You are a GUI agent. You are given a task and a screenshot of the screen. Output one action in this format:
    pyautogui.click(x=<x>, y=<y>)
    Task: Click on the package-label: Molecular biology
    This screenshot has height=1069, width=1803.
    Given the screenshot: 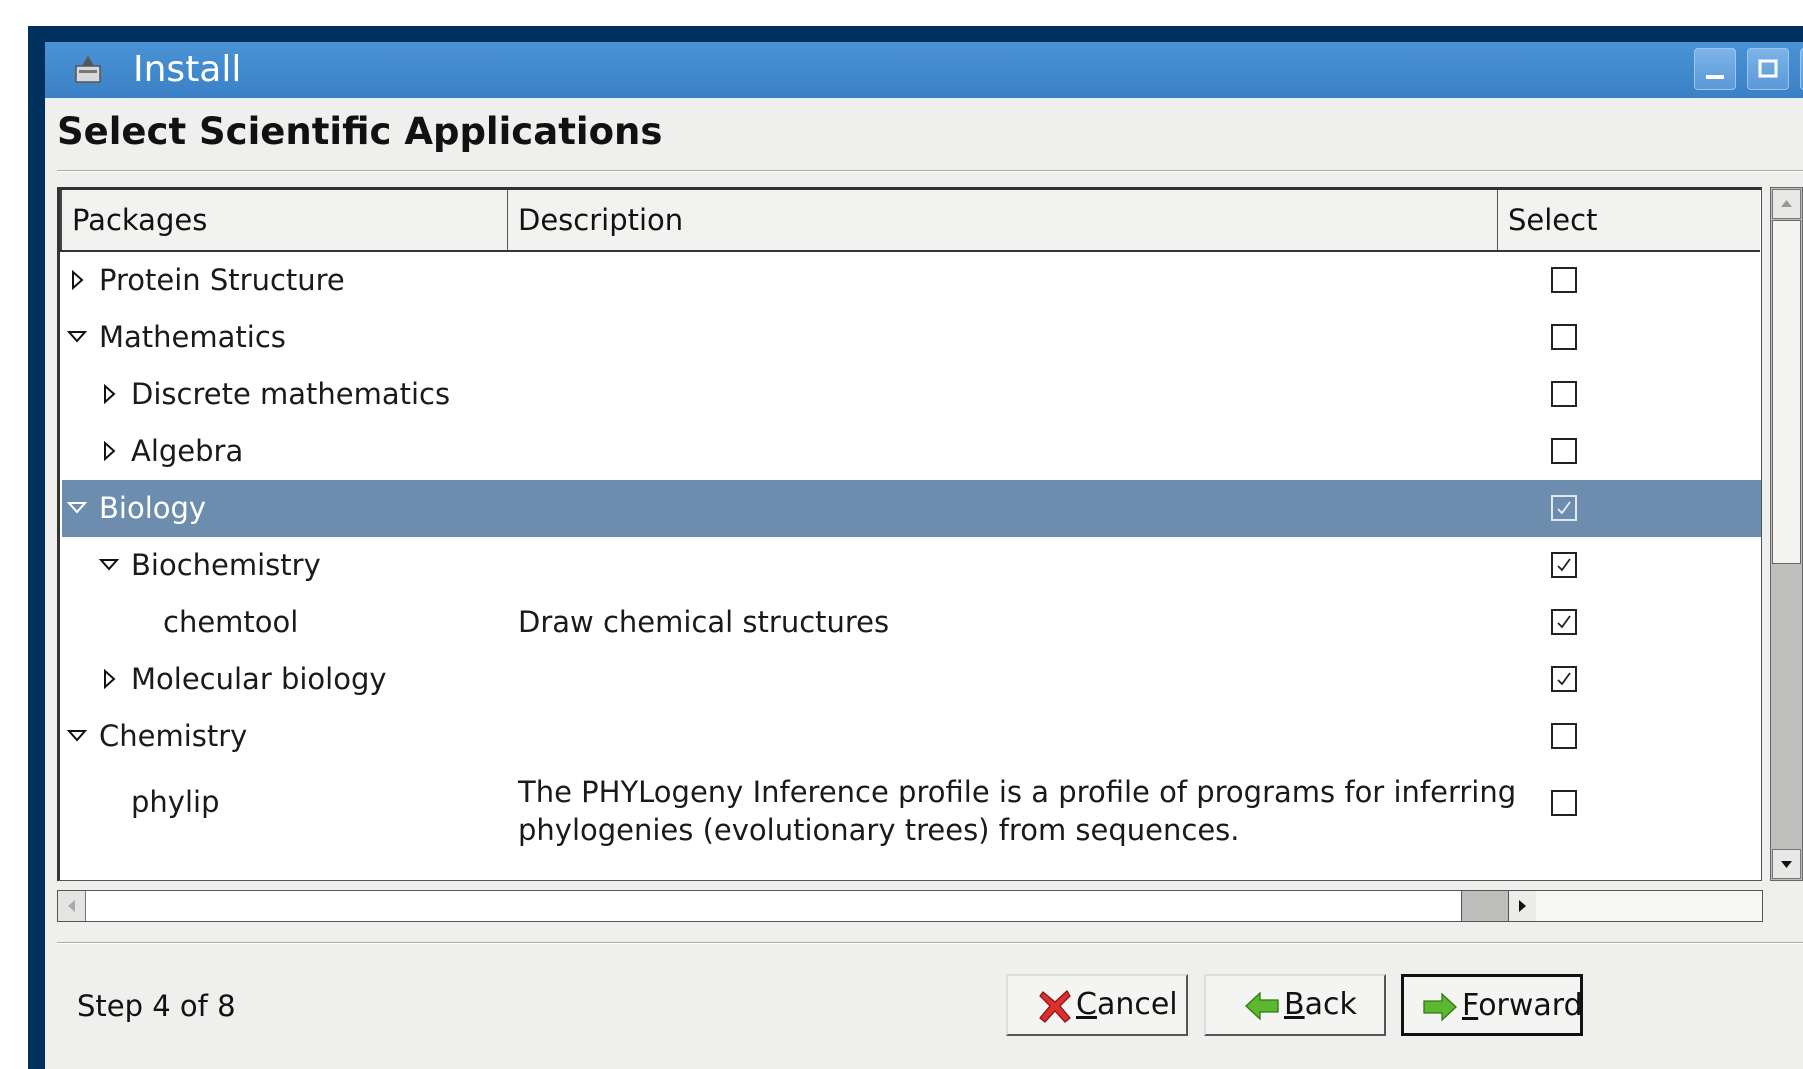 What is the action you would take?
    pyautogui.click(x=259, y=679)
    